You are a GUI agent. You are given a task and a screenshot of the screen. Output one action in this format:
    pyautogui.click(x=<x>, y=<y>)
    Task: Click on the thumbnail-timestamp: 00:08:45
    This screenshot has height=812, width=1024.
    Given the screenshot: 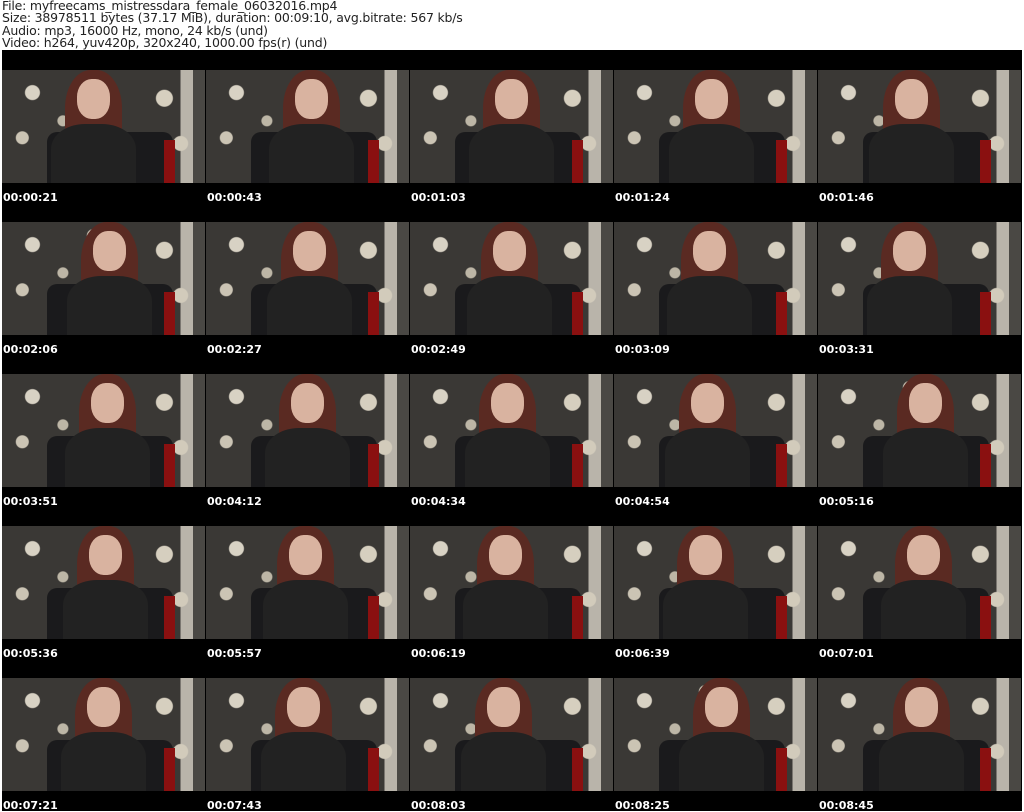 What is the action you would take?
    pyautogui.click(x=846, y=805)
    